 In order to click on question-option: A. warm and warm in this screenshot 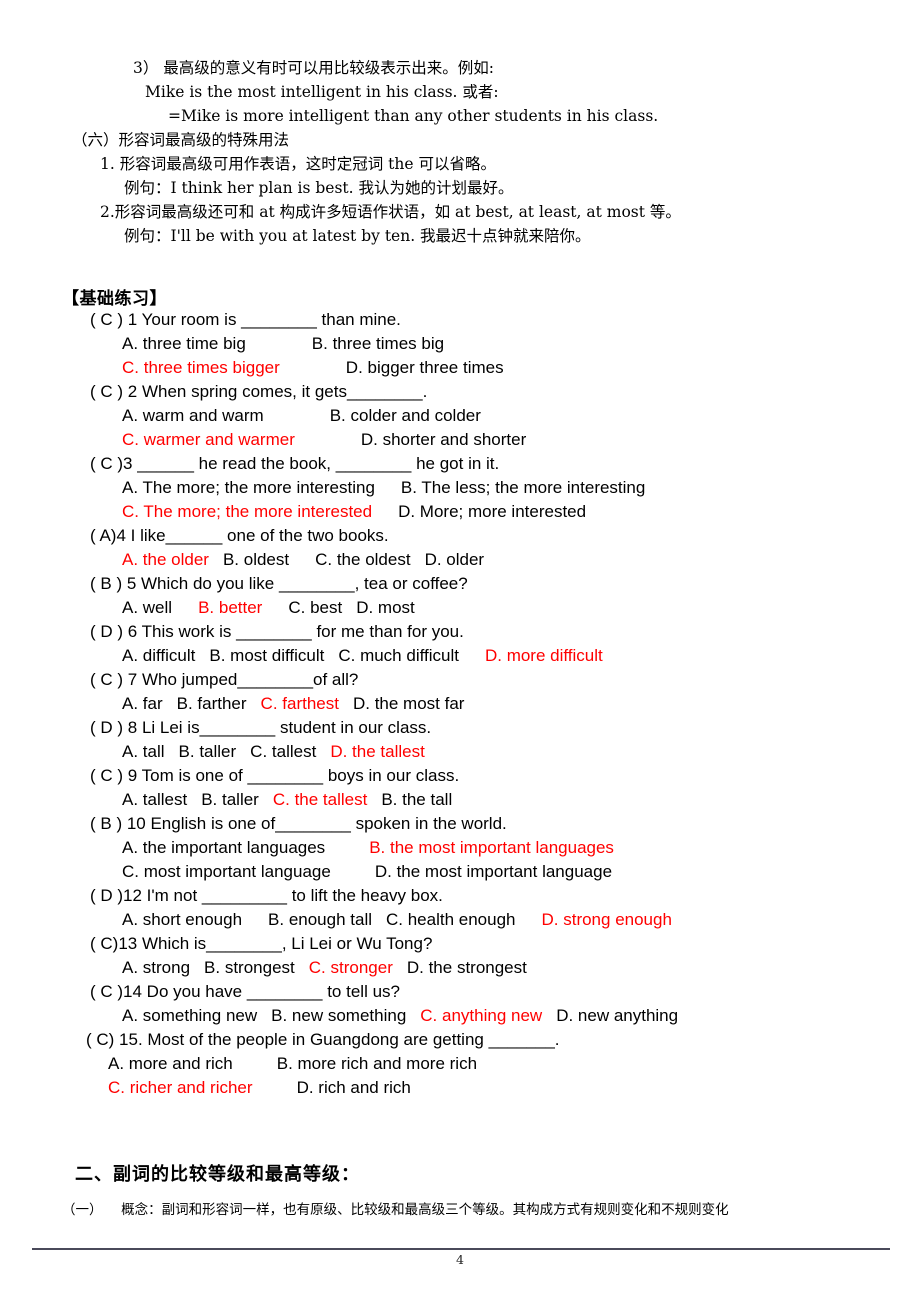, I will do `click(193, 415)`.